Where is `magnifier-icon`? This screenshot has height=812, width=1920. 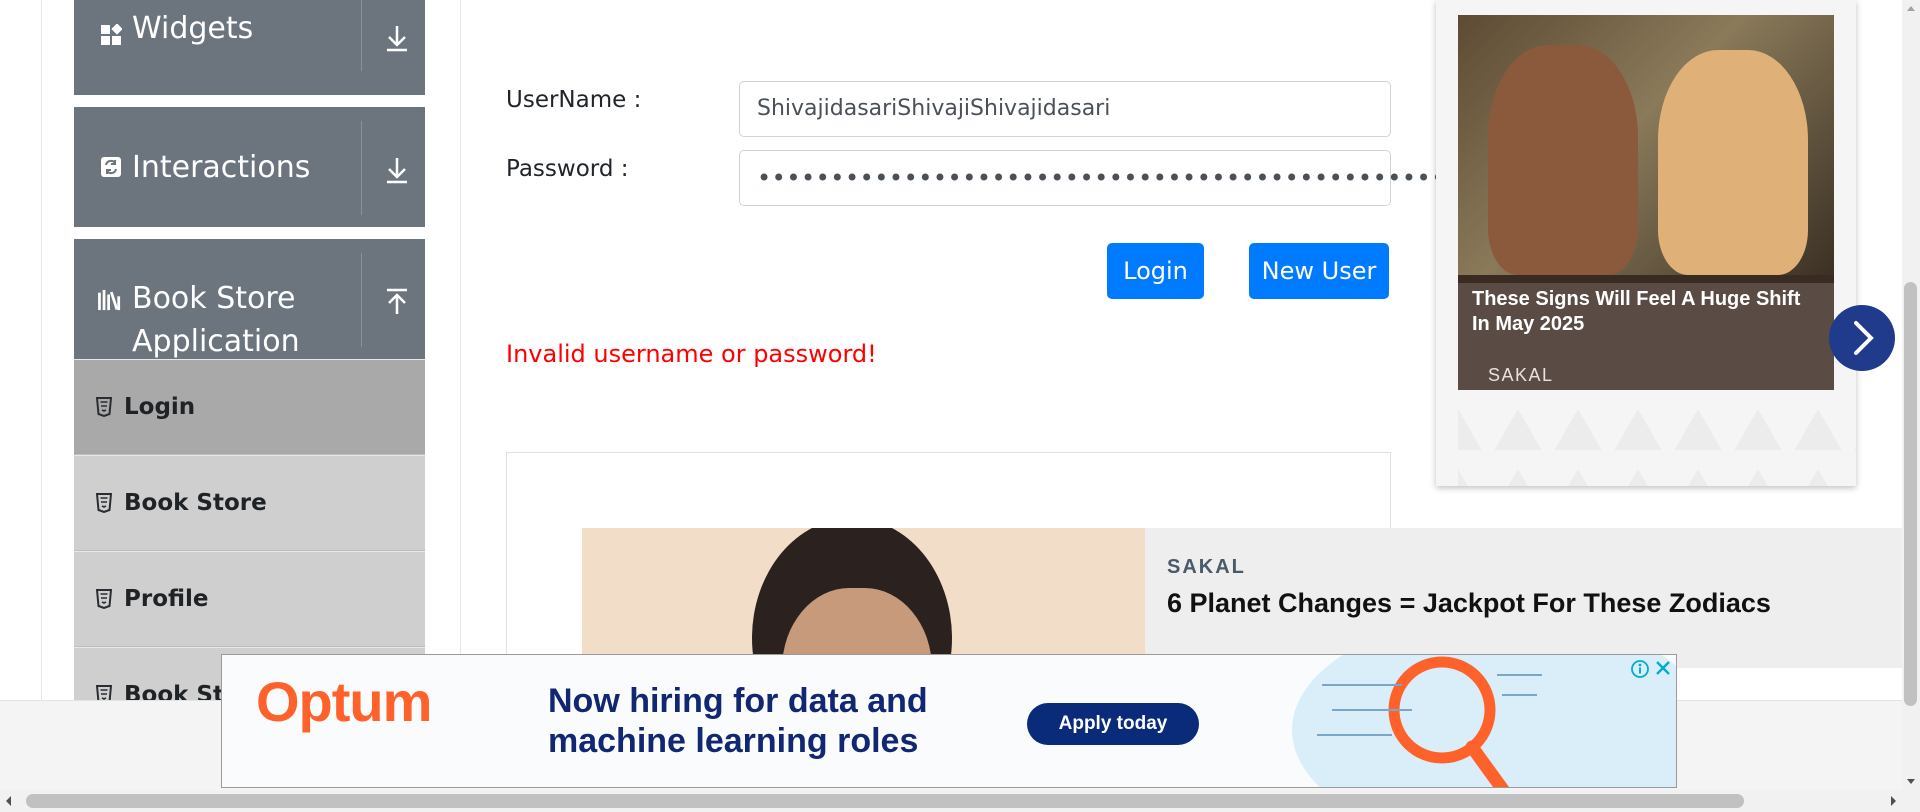 magnifier-icon is located at coordinates (1429, 721).